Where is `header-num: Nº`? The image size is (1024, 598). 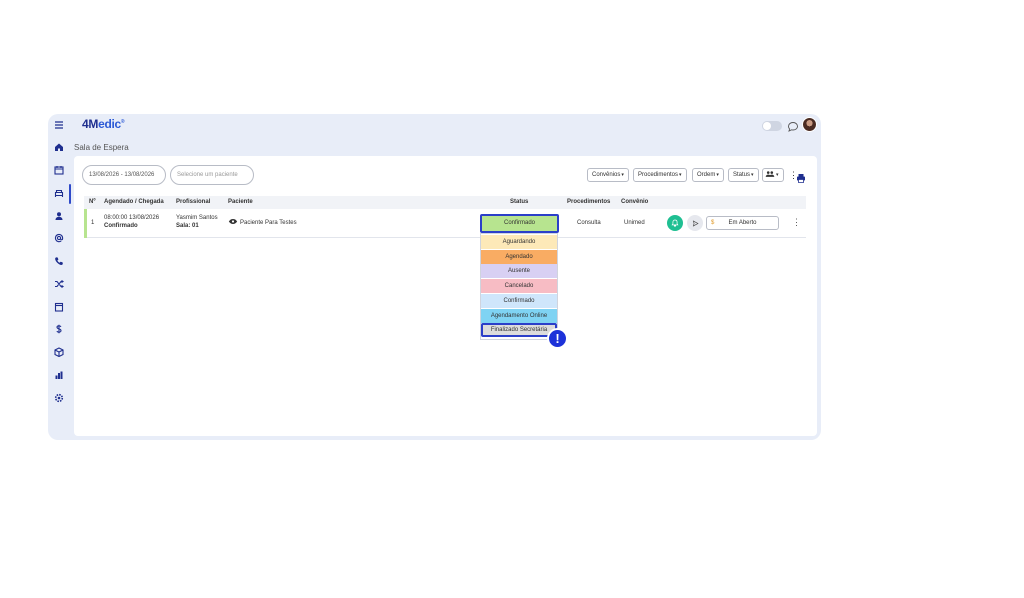 header-num: Nº is located at coordinates (92, 202).